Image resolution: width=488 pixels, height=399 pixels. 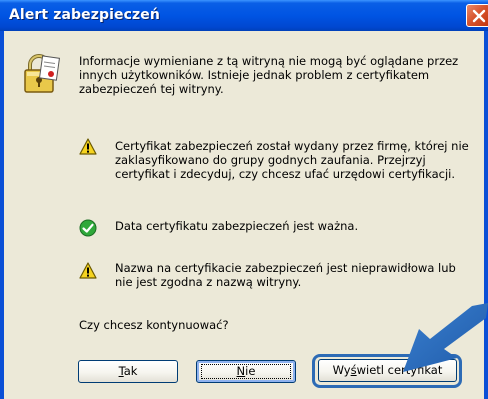 What do you see at coordinates (445, 337) in the screenshot?
I see `pointer-arrow` at bounding box center [445, 337].